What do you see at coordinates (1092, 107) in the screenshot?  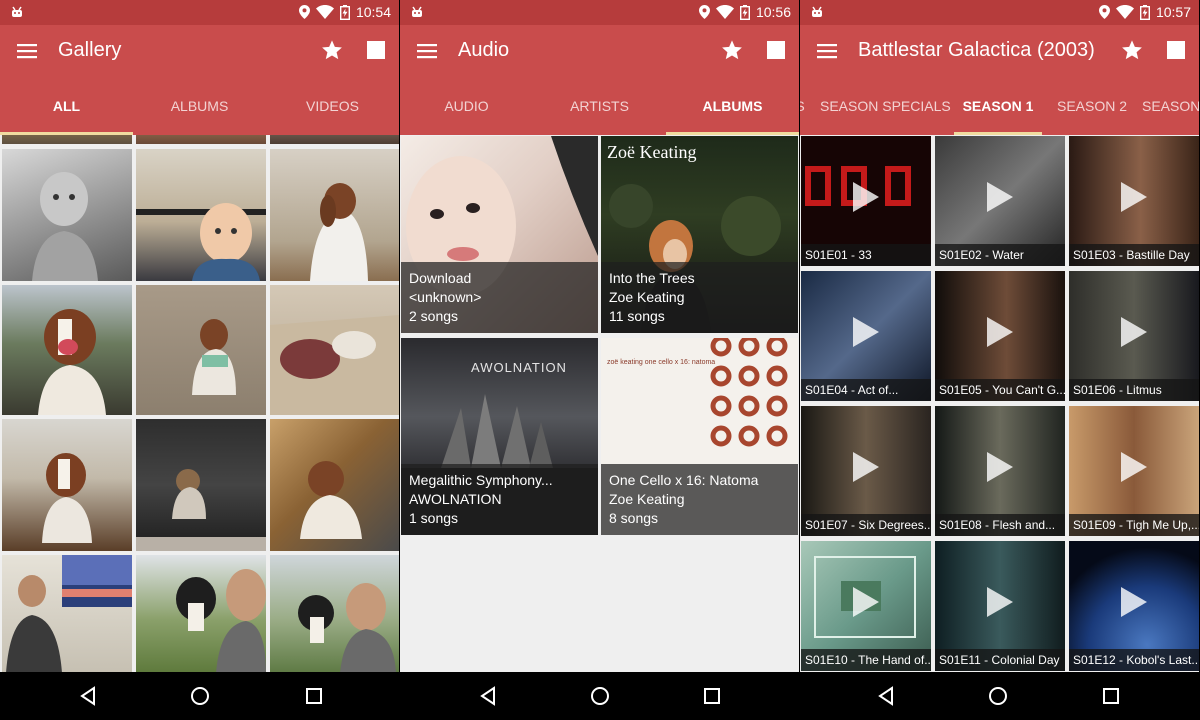 I see `tab-season-2: Season 2` at bounding box center [1092, 107].